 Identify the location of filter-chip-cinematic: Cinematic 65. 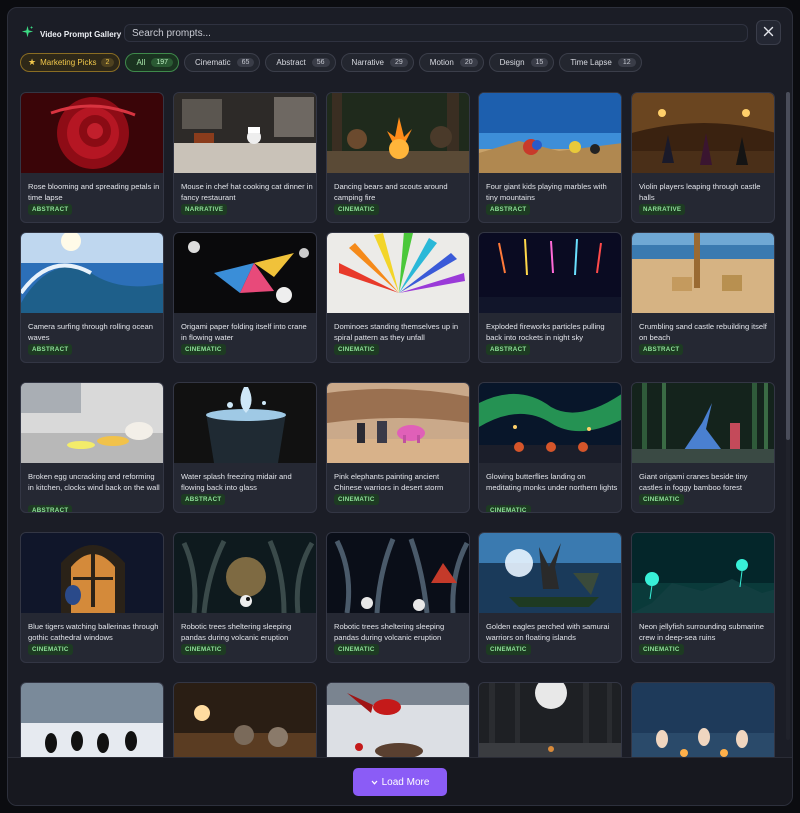
(222, 62).